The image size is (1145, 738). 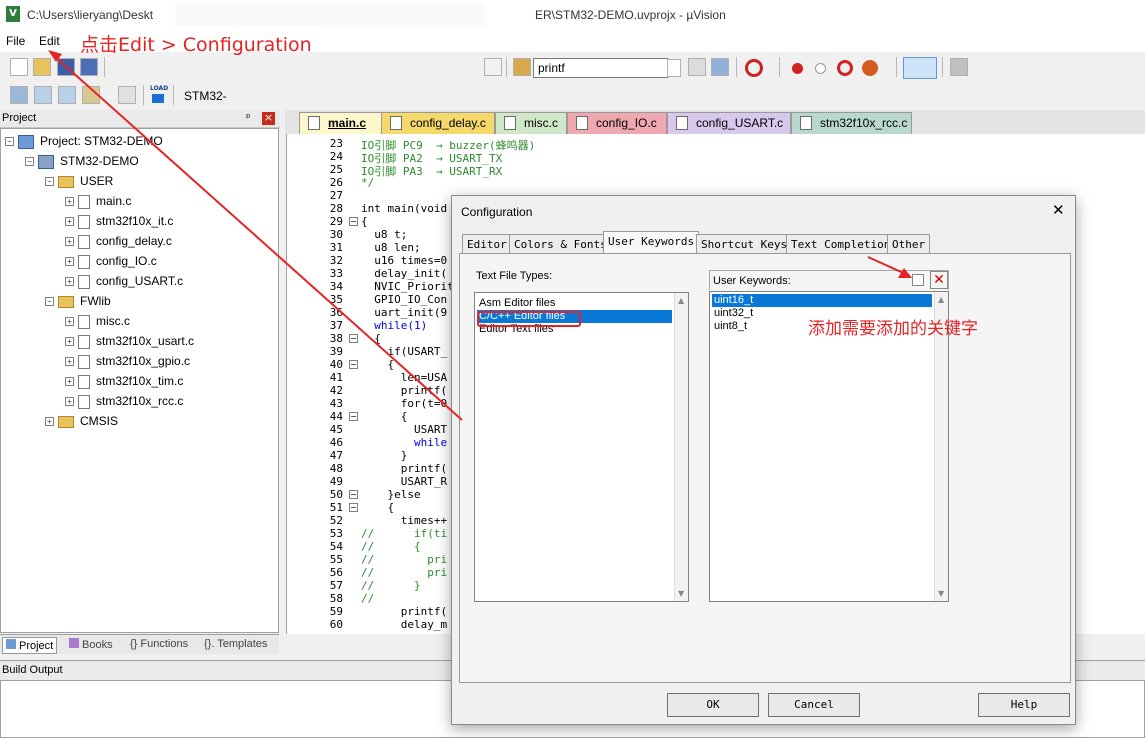 What do you see at coordinates (905, 273) in the screenshot?
I see `annotation-arrowhead` at bounding box center [905, 273].